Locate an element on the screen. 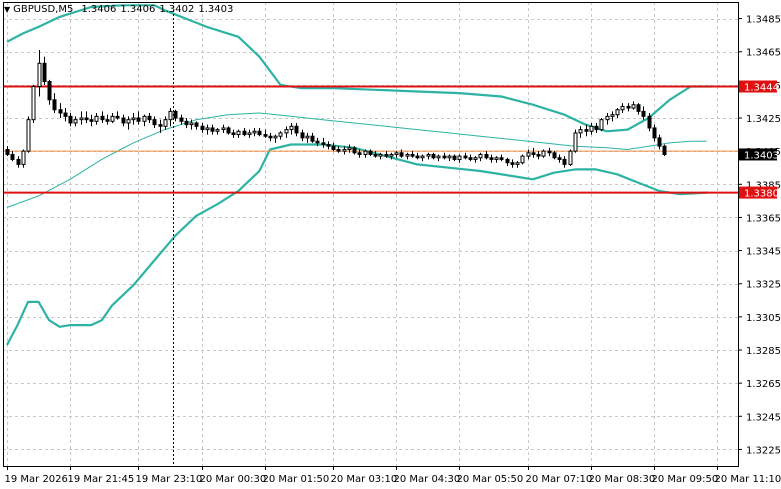  y-tick-label: 1.3245 is located at coordinates (763, 417).